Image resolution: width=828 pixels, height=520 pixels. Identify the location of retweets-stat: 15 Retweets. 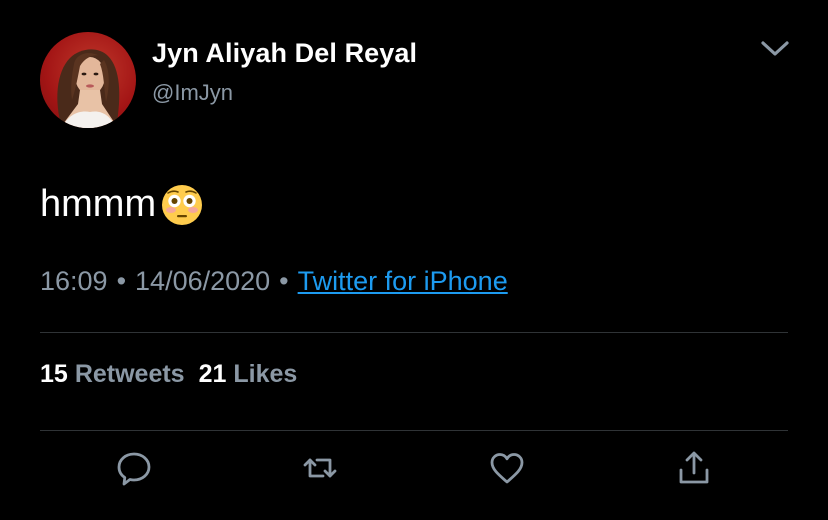
(112, 374).